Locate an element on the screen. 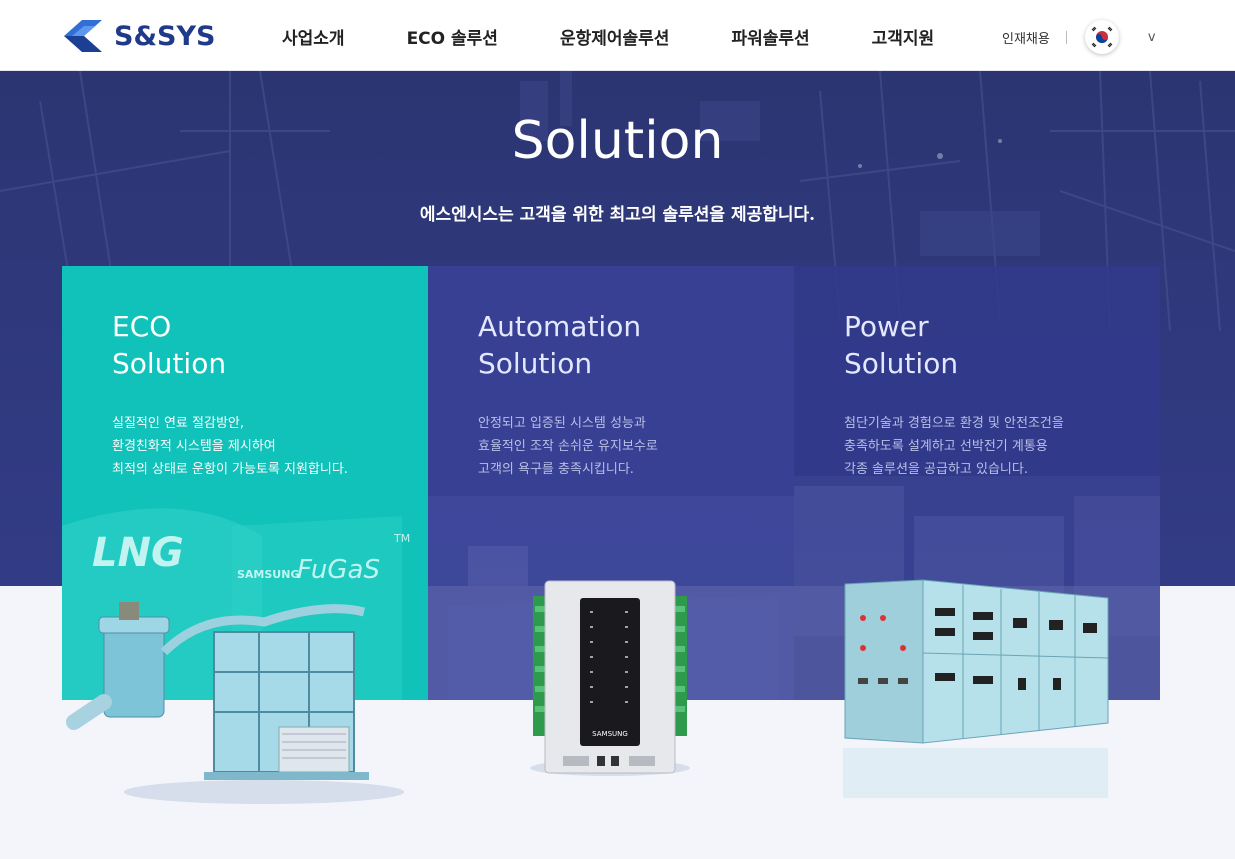 The height and width of the screenshot is (859, 1235). brand-logo: S&SYS is located at coordinates (137, 36).